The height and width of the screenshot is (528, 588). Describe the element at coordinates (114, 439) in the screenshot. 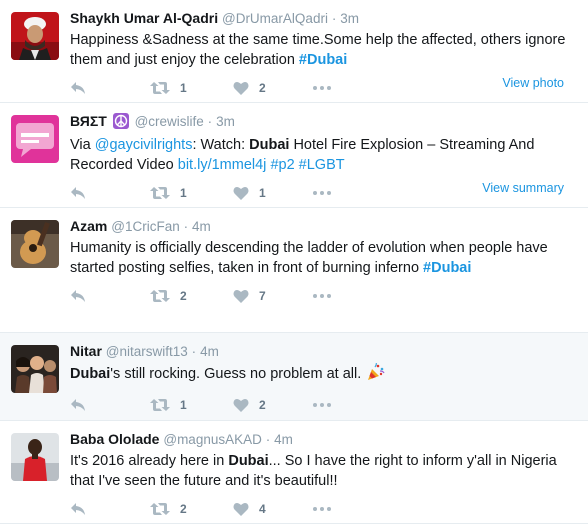

I see `display-name: Baba Ololade` at that location.